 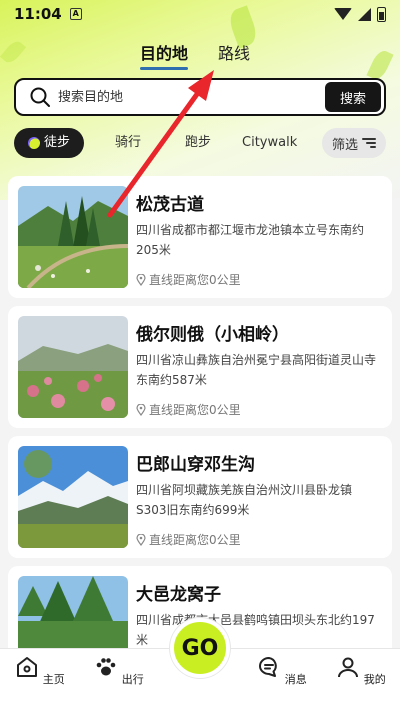 I want to click on nav-home: 主页, so click(x=40, y=671).